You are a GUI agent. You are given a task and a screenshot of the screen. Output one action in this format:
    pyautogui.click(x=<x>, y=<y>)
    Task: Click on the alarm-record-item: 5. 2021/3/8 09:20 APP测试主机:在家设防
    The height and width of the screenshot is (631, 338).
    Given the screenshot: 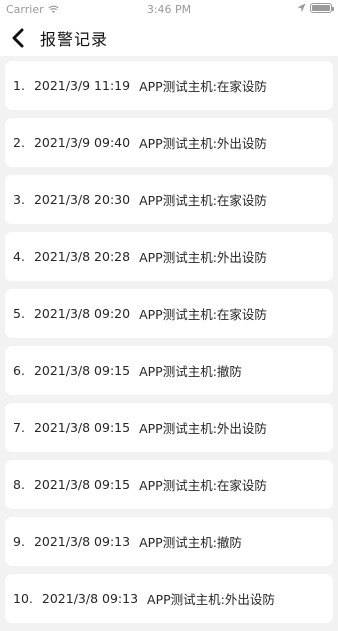 What is the action you would take?
    pyautogui.click(x=169, y=313)
    